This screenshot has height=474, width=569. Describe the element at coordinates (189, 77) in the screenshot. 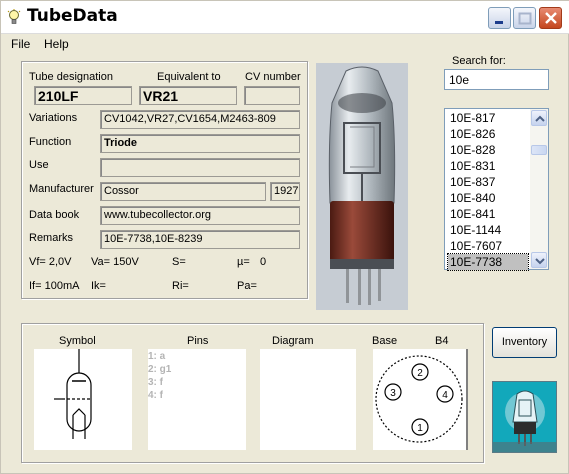

I see `equivalent-label: Equivalent to` at that location.